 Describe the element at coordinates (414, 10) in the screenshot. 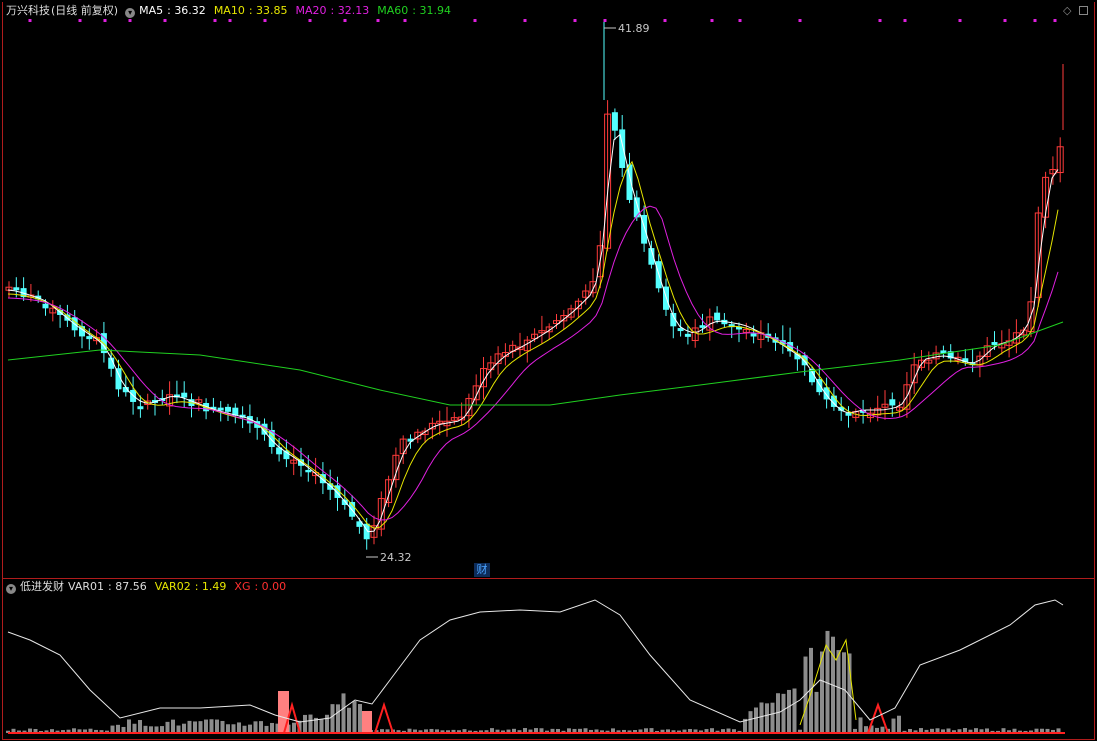

I see `ma60-label: MA60: 31.94` at that location.